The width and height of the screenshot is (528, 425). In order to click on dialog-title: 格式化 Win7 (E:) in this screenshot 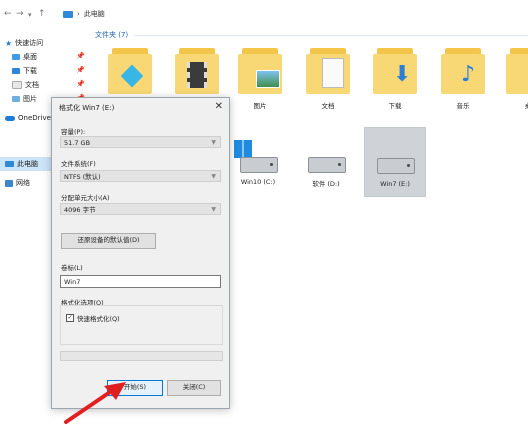, I will do `click(87, 108)`.